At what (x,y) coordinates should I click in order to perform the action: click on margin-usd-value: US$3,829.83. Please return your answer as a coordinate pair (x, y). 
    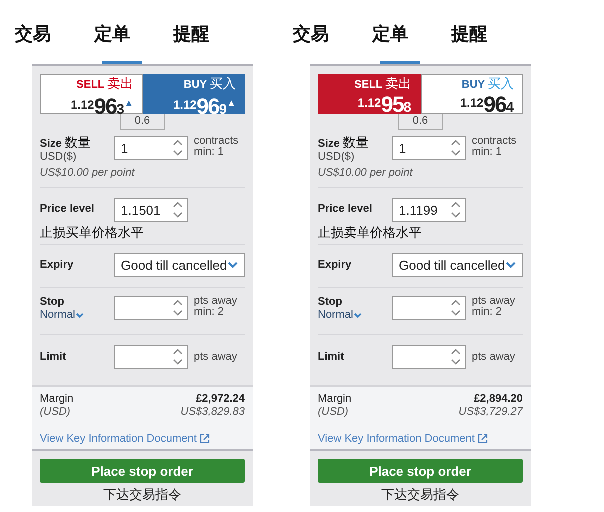
    Looking at the image, I should click on (212, 412).